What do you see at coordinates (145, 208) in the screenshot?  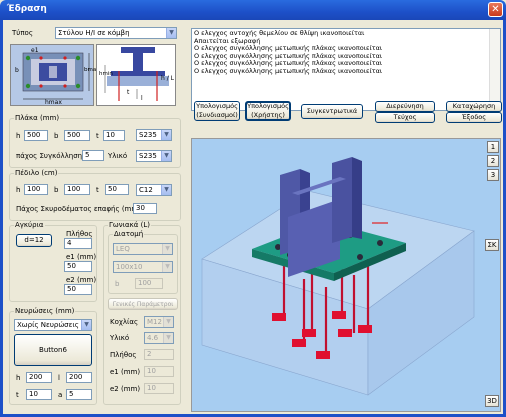 I see `pedestal-grout-input: 30` at bounding box center [145, 208].